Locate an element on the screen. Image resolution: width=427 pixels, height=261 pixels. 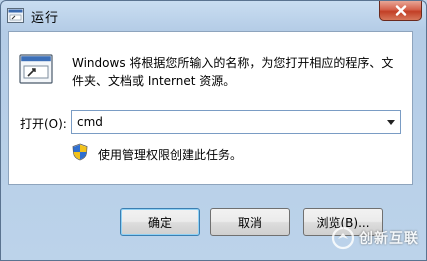
command-input: cmd is located at coordinates (90, 122).